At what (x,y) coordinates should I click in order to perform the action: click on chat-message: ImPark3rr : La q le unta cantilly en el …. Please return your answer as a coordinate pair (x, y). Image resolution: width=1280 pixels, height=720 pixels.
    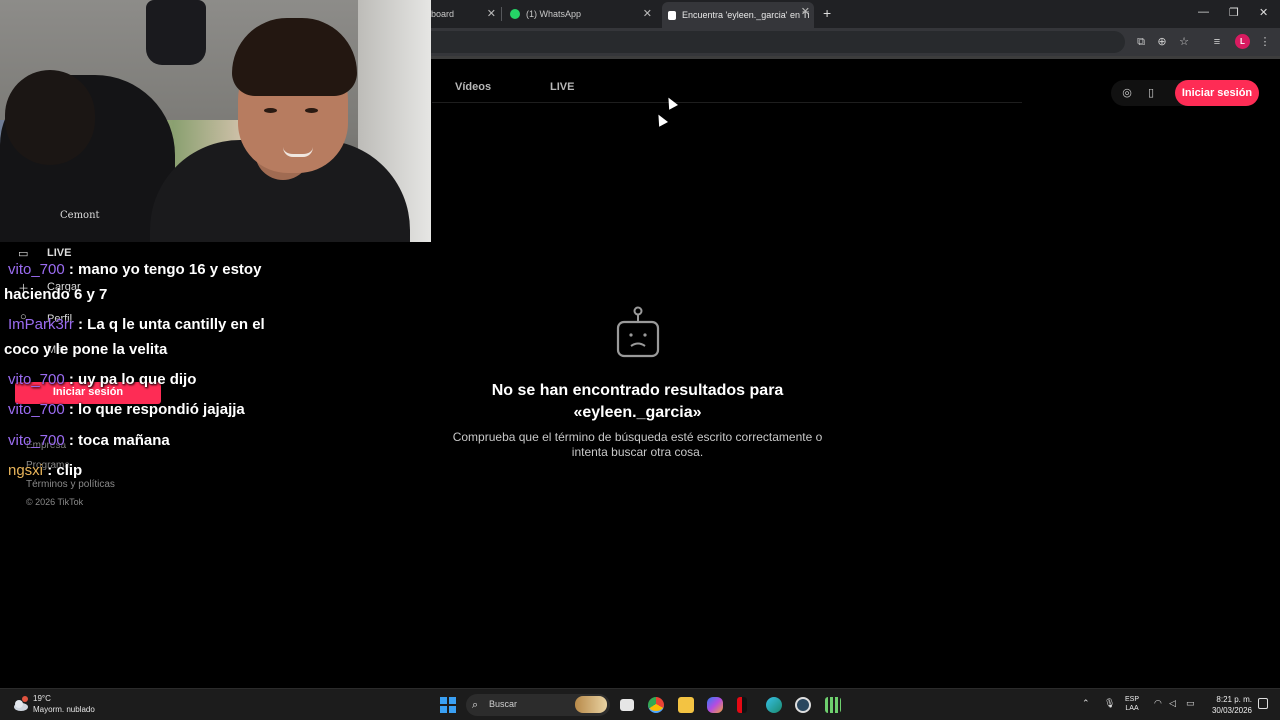
    Looking at the image, I should click on (149, 337).